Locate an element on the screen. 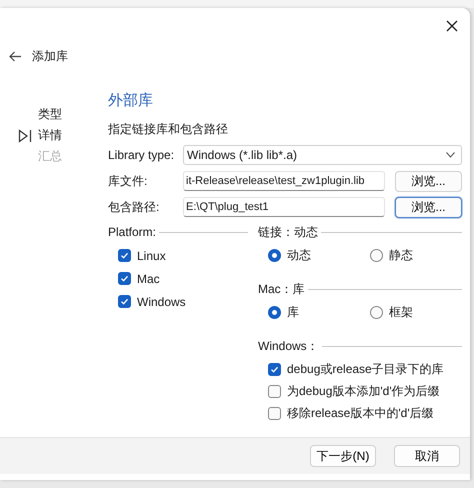  checkbox-label: 移除release版本中的'd'后缀 is located at coordinates (360, 413).